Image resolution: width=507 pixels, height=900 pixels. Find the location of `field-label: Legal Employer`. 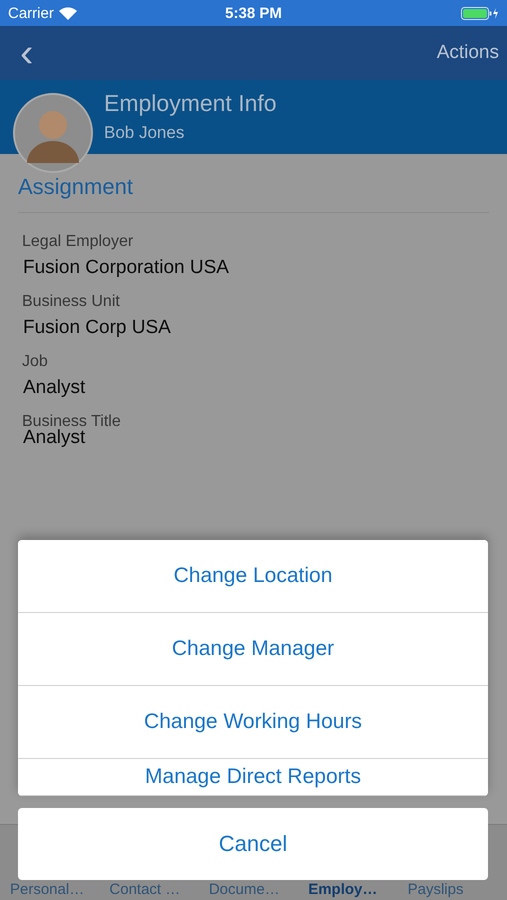

field-label: Legal Employer is located at coordinates (77, 242).